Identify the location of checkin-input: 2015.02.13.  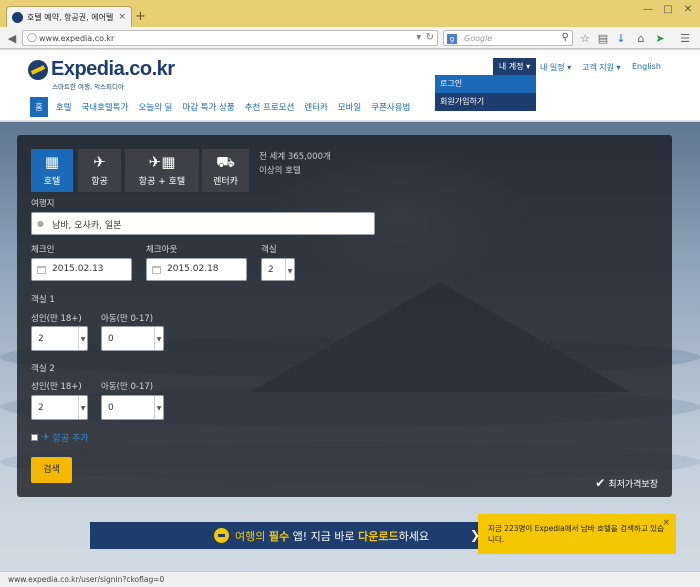
(81, 269).